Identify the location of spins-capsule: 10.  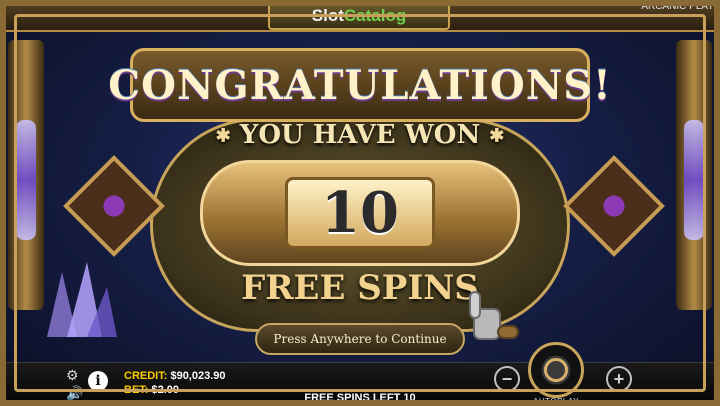
(360, 213).